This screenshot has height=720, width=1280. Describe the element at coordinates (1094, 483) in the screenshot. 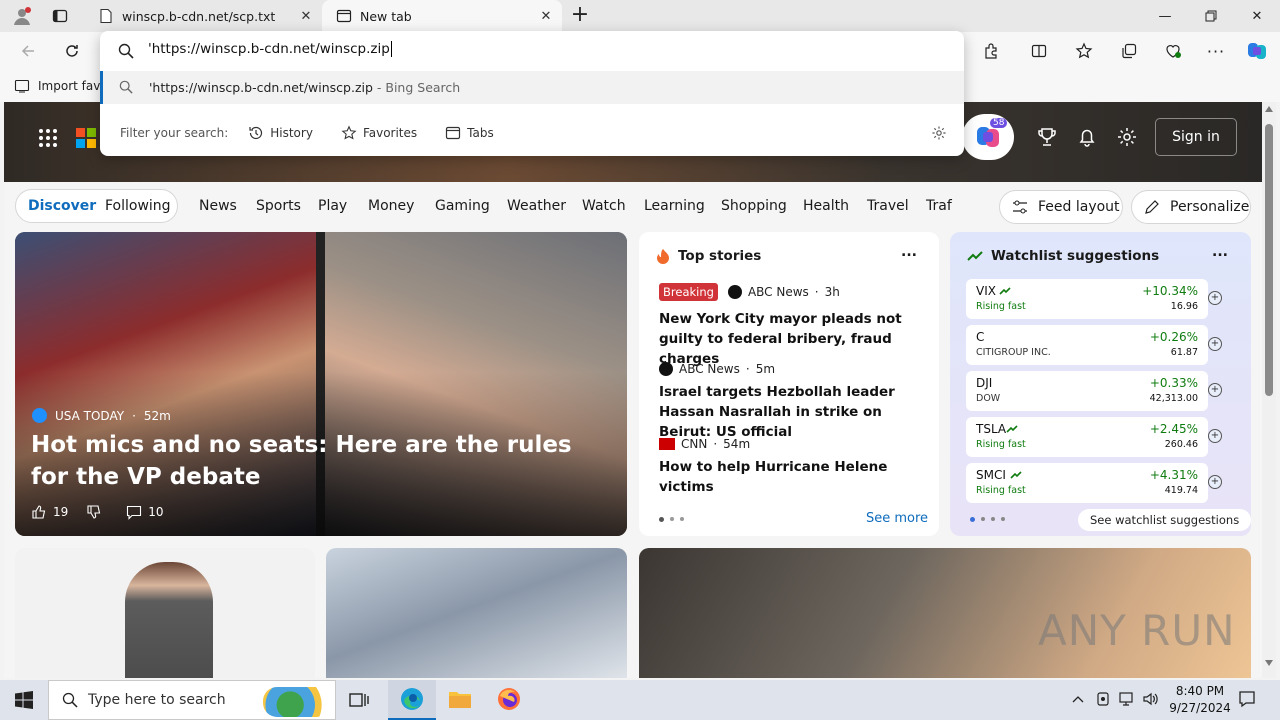

I see `watchlist-row-smci: SMCI Rising fast +4.31% 419.74 +` at that location.